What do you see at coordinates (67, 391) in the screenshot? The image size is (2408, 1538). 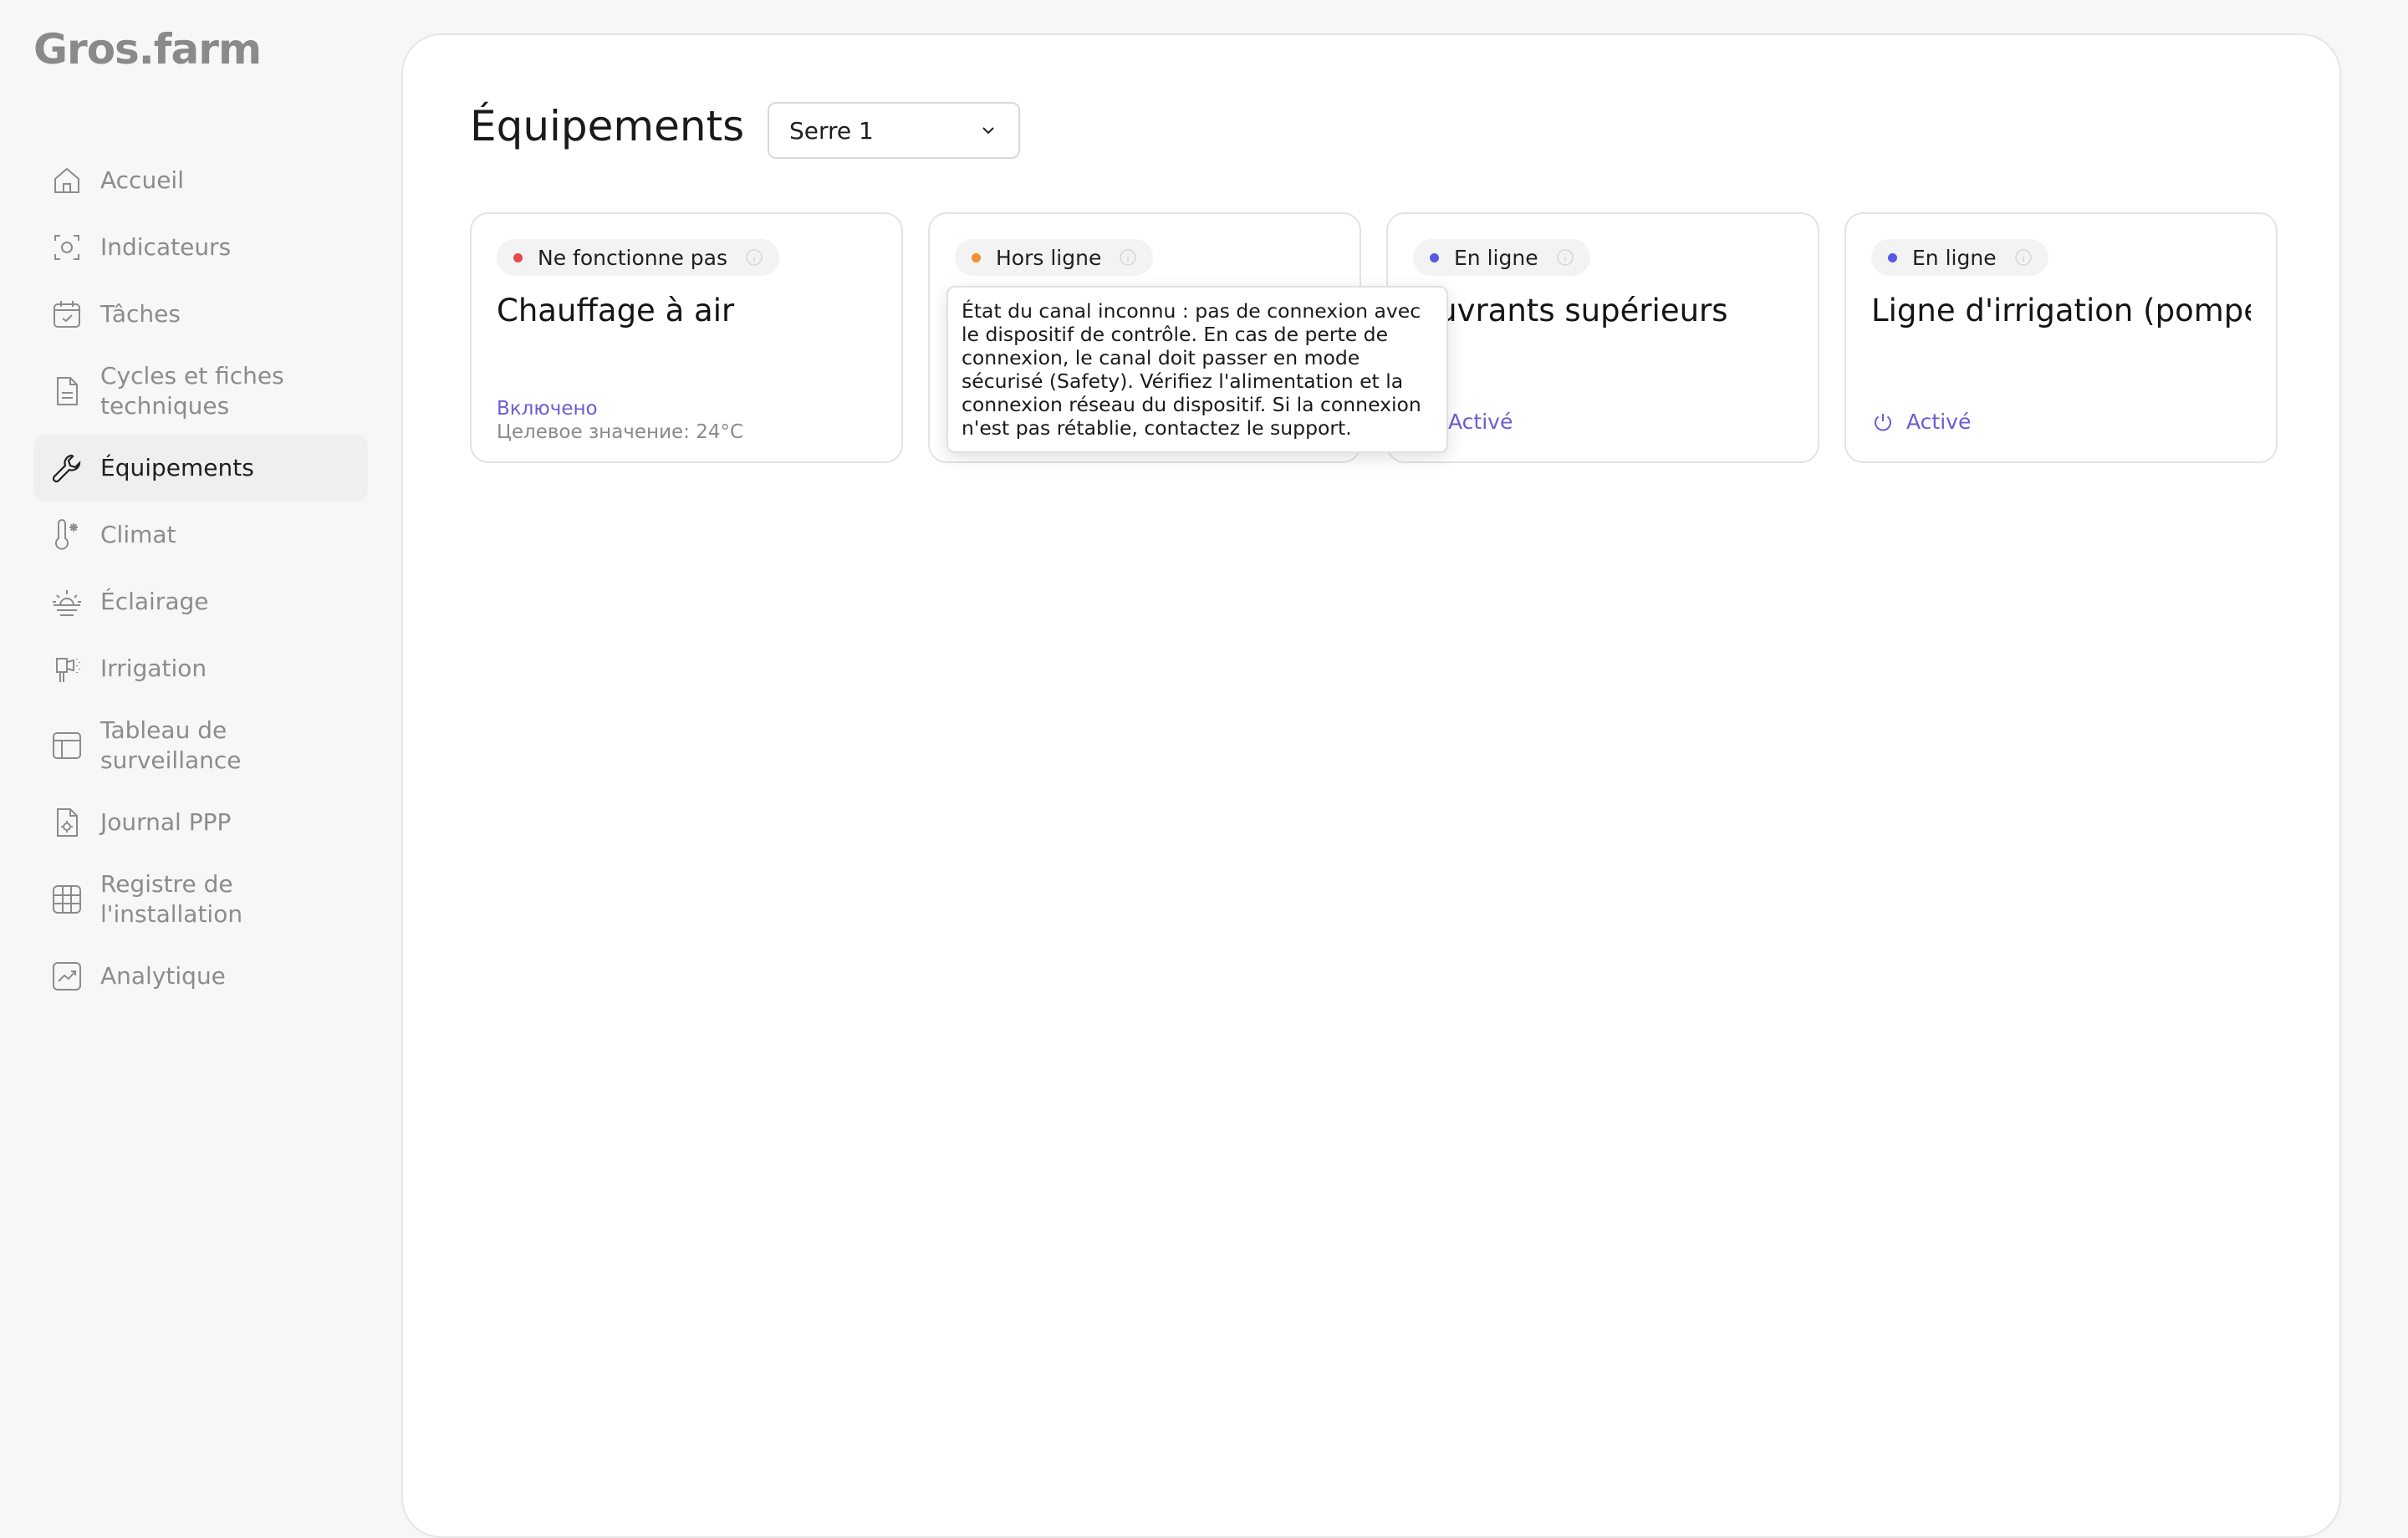 I see `document-icon` at bounding box center [67, 391].